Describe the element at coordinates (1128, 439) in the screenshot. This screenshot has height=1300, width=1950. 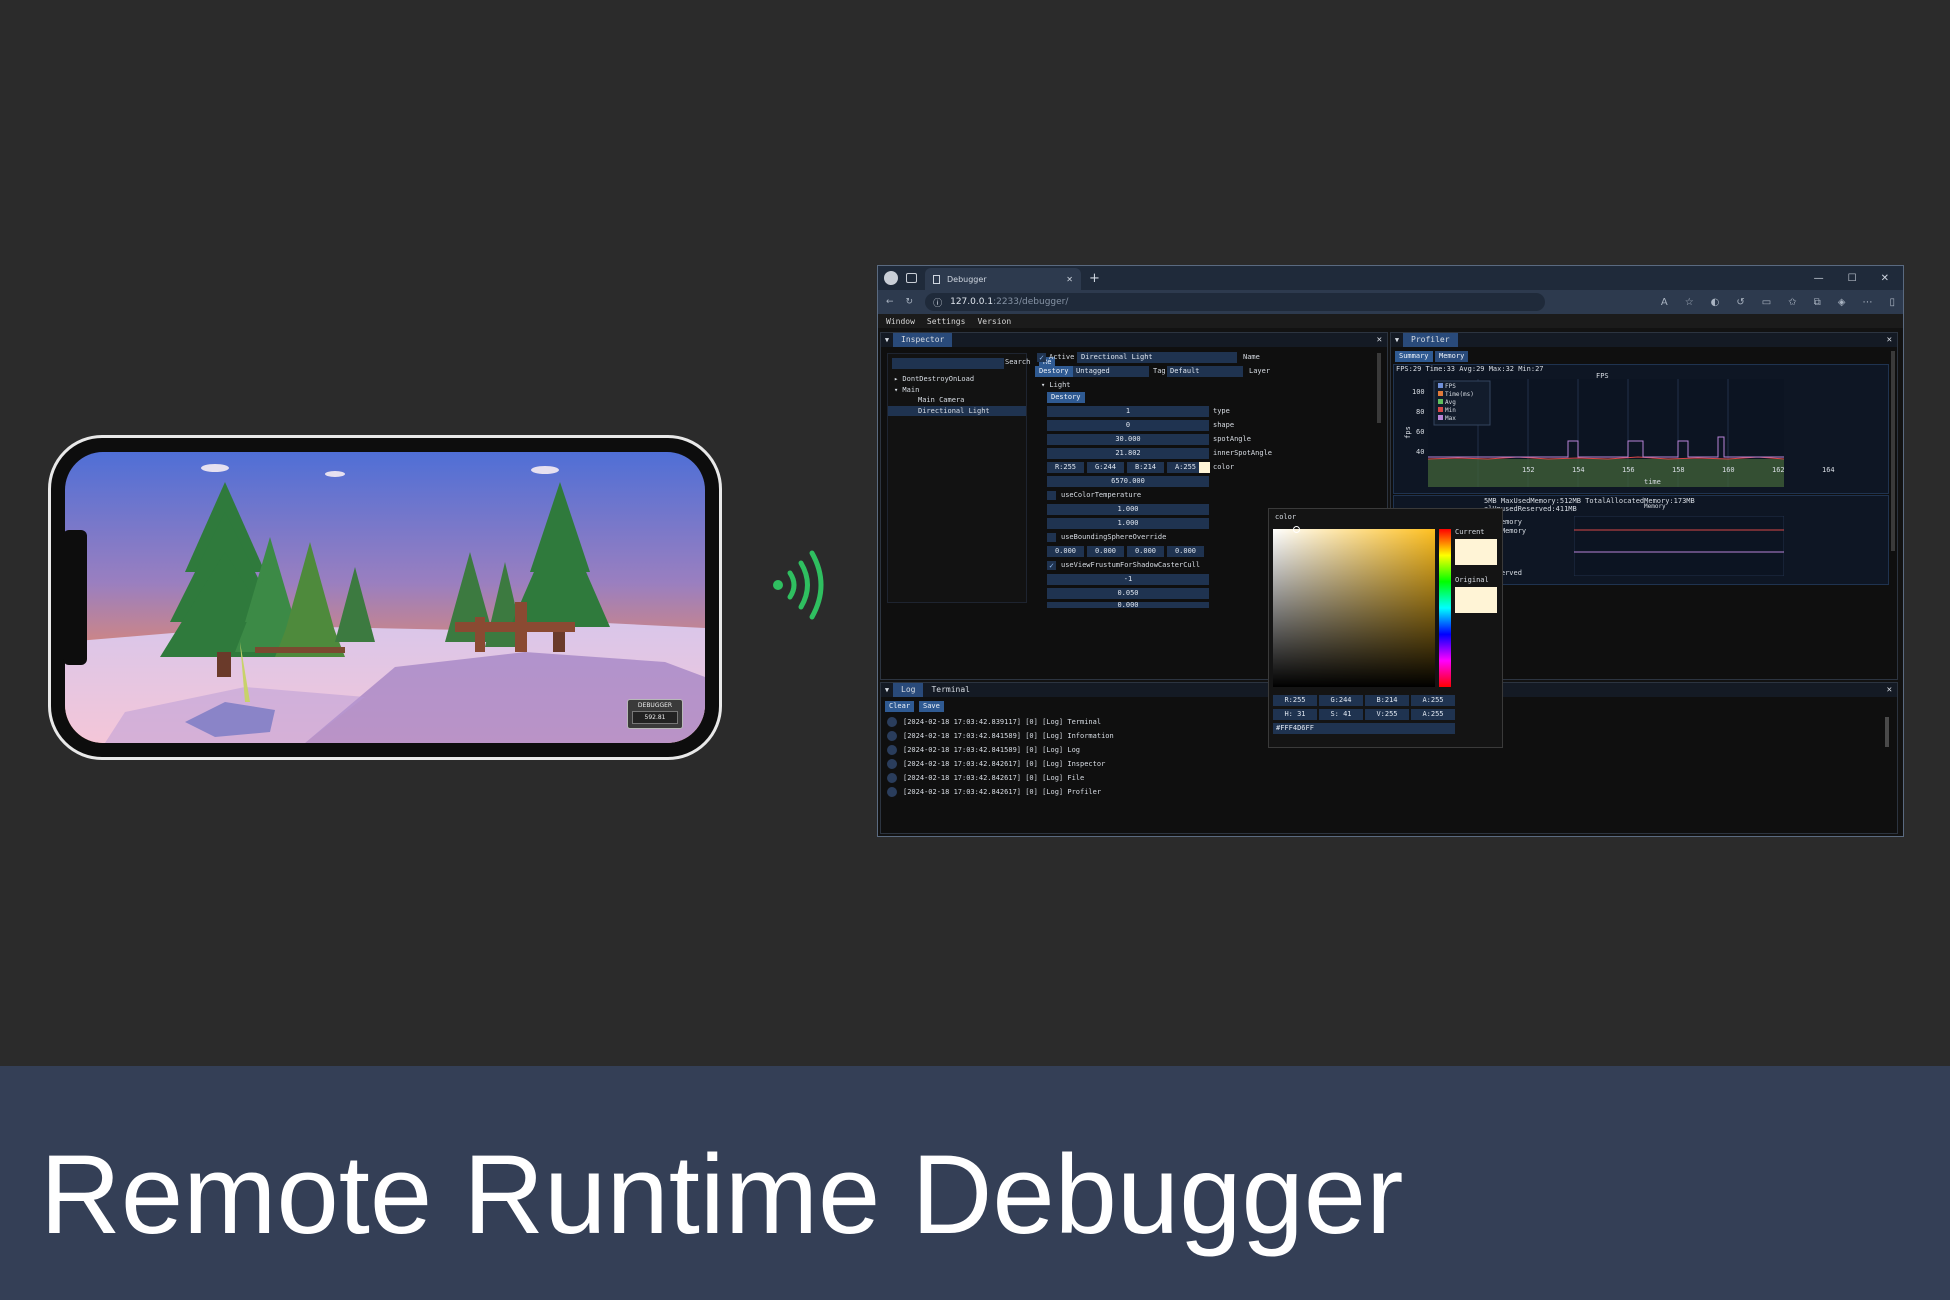
I see `spot-angle-field: 30.000` at that location.